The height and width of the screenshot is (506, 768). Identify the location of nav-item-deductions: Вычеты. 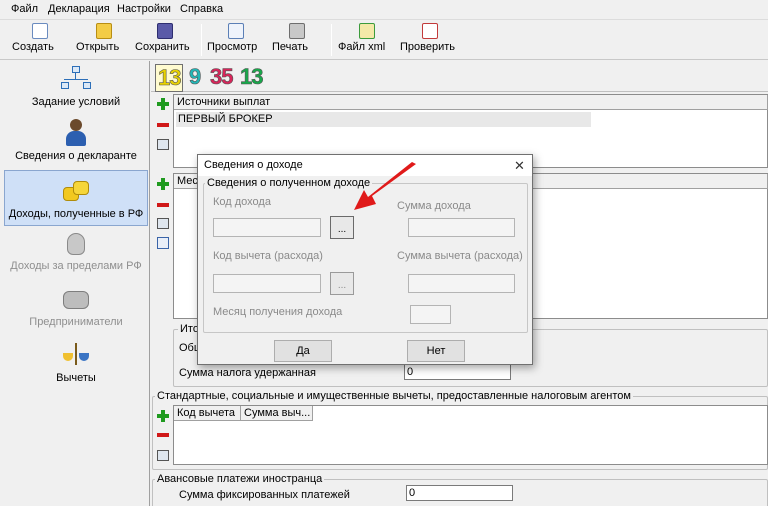
(76, 367).